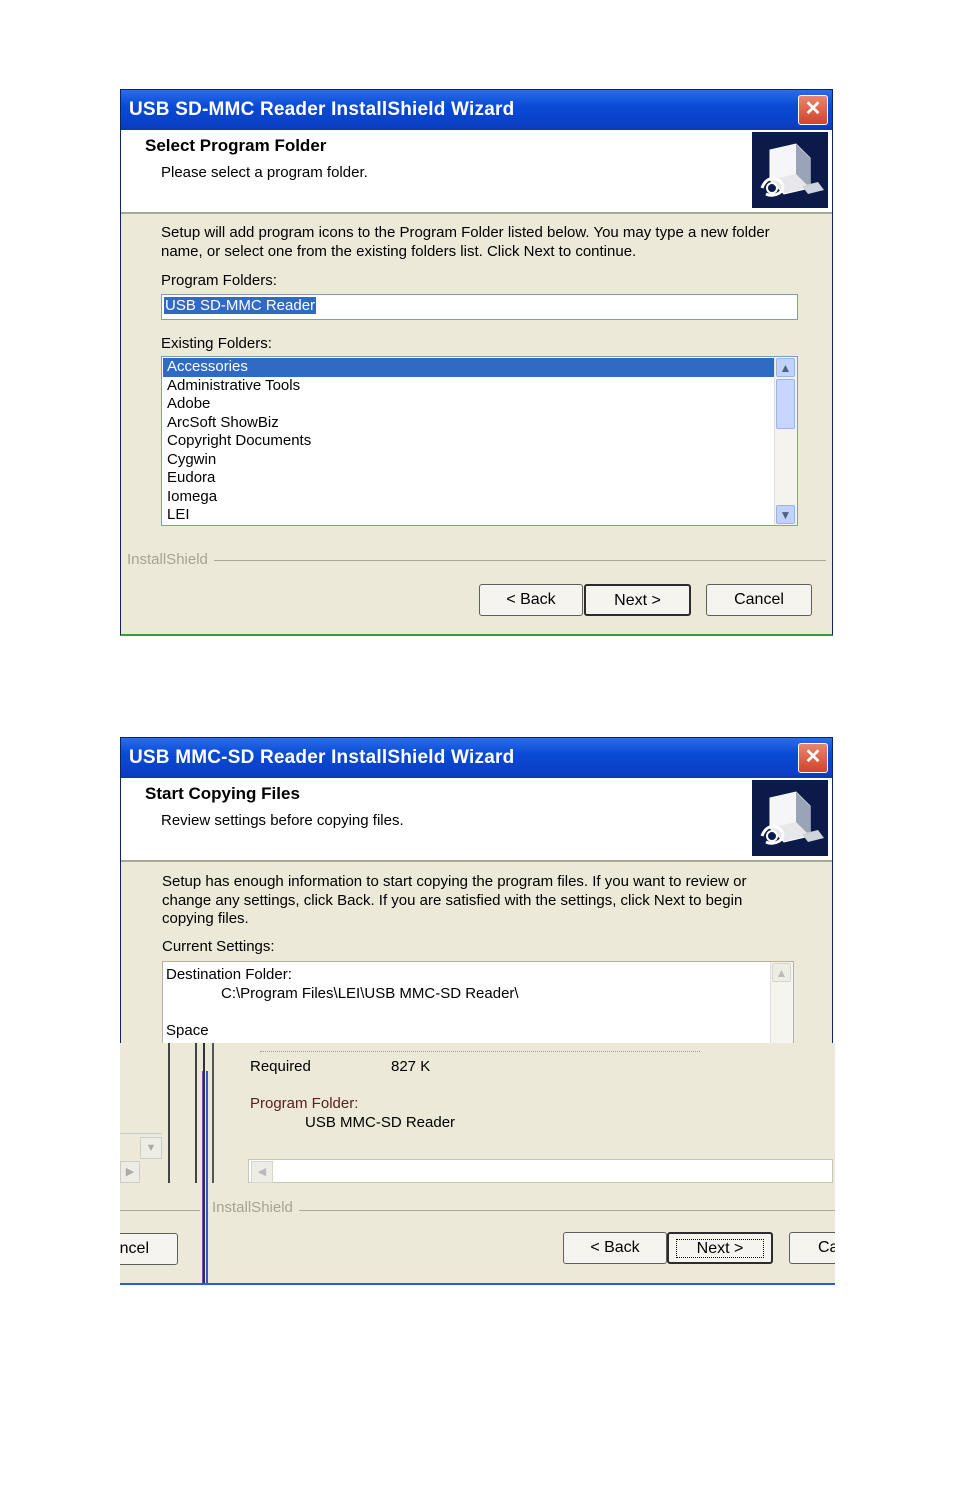 Image resolution: width=954 pixels, height=1487 pixels. Describe the element at coordinates (468, 441) in the screenshot. I see `folder-list-item: Copyright Documents` at that location.